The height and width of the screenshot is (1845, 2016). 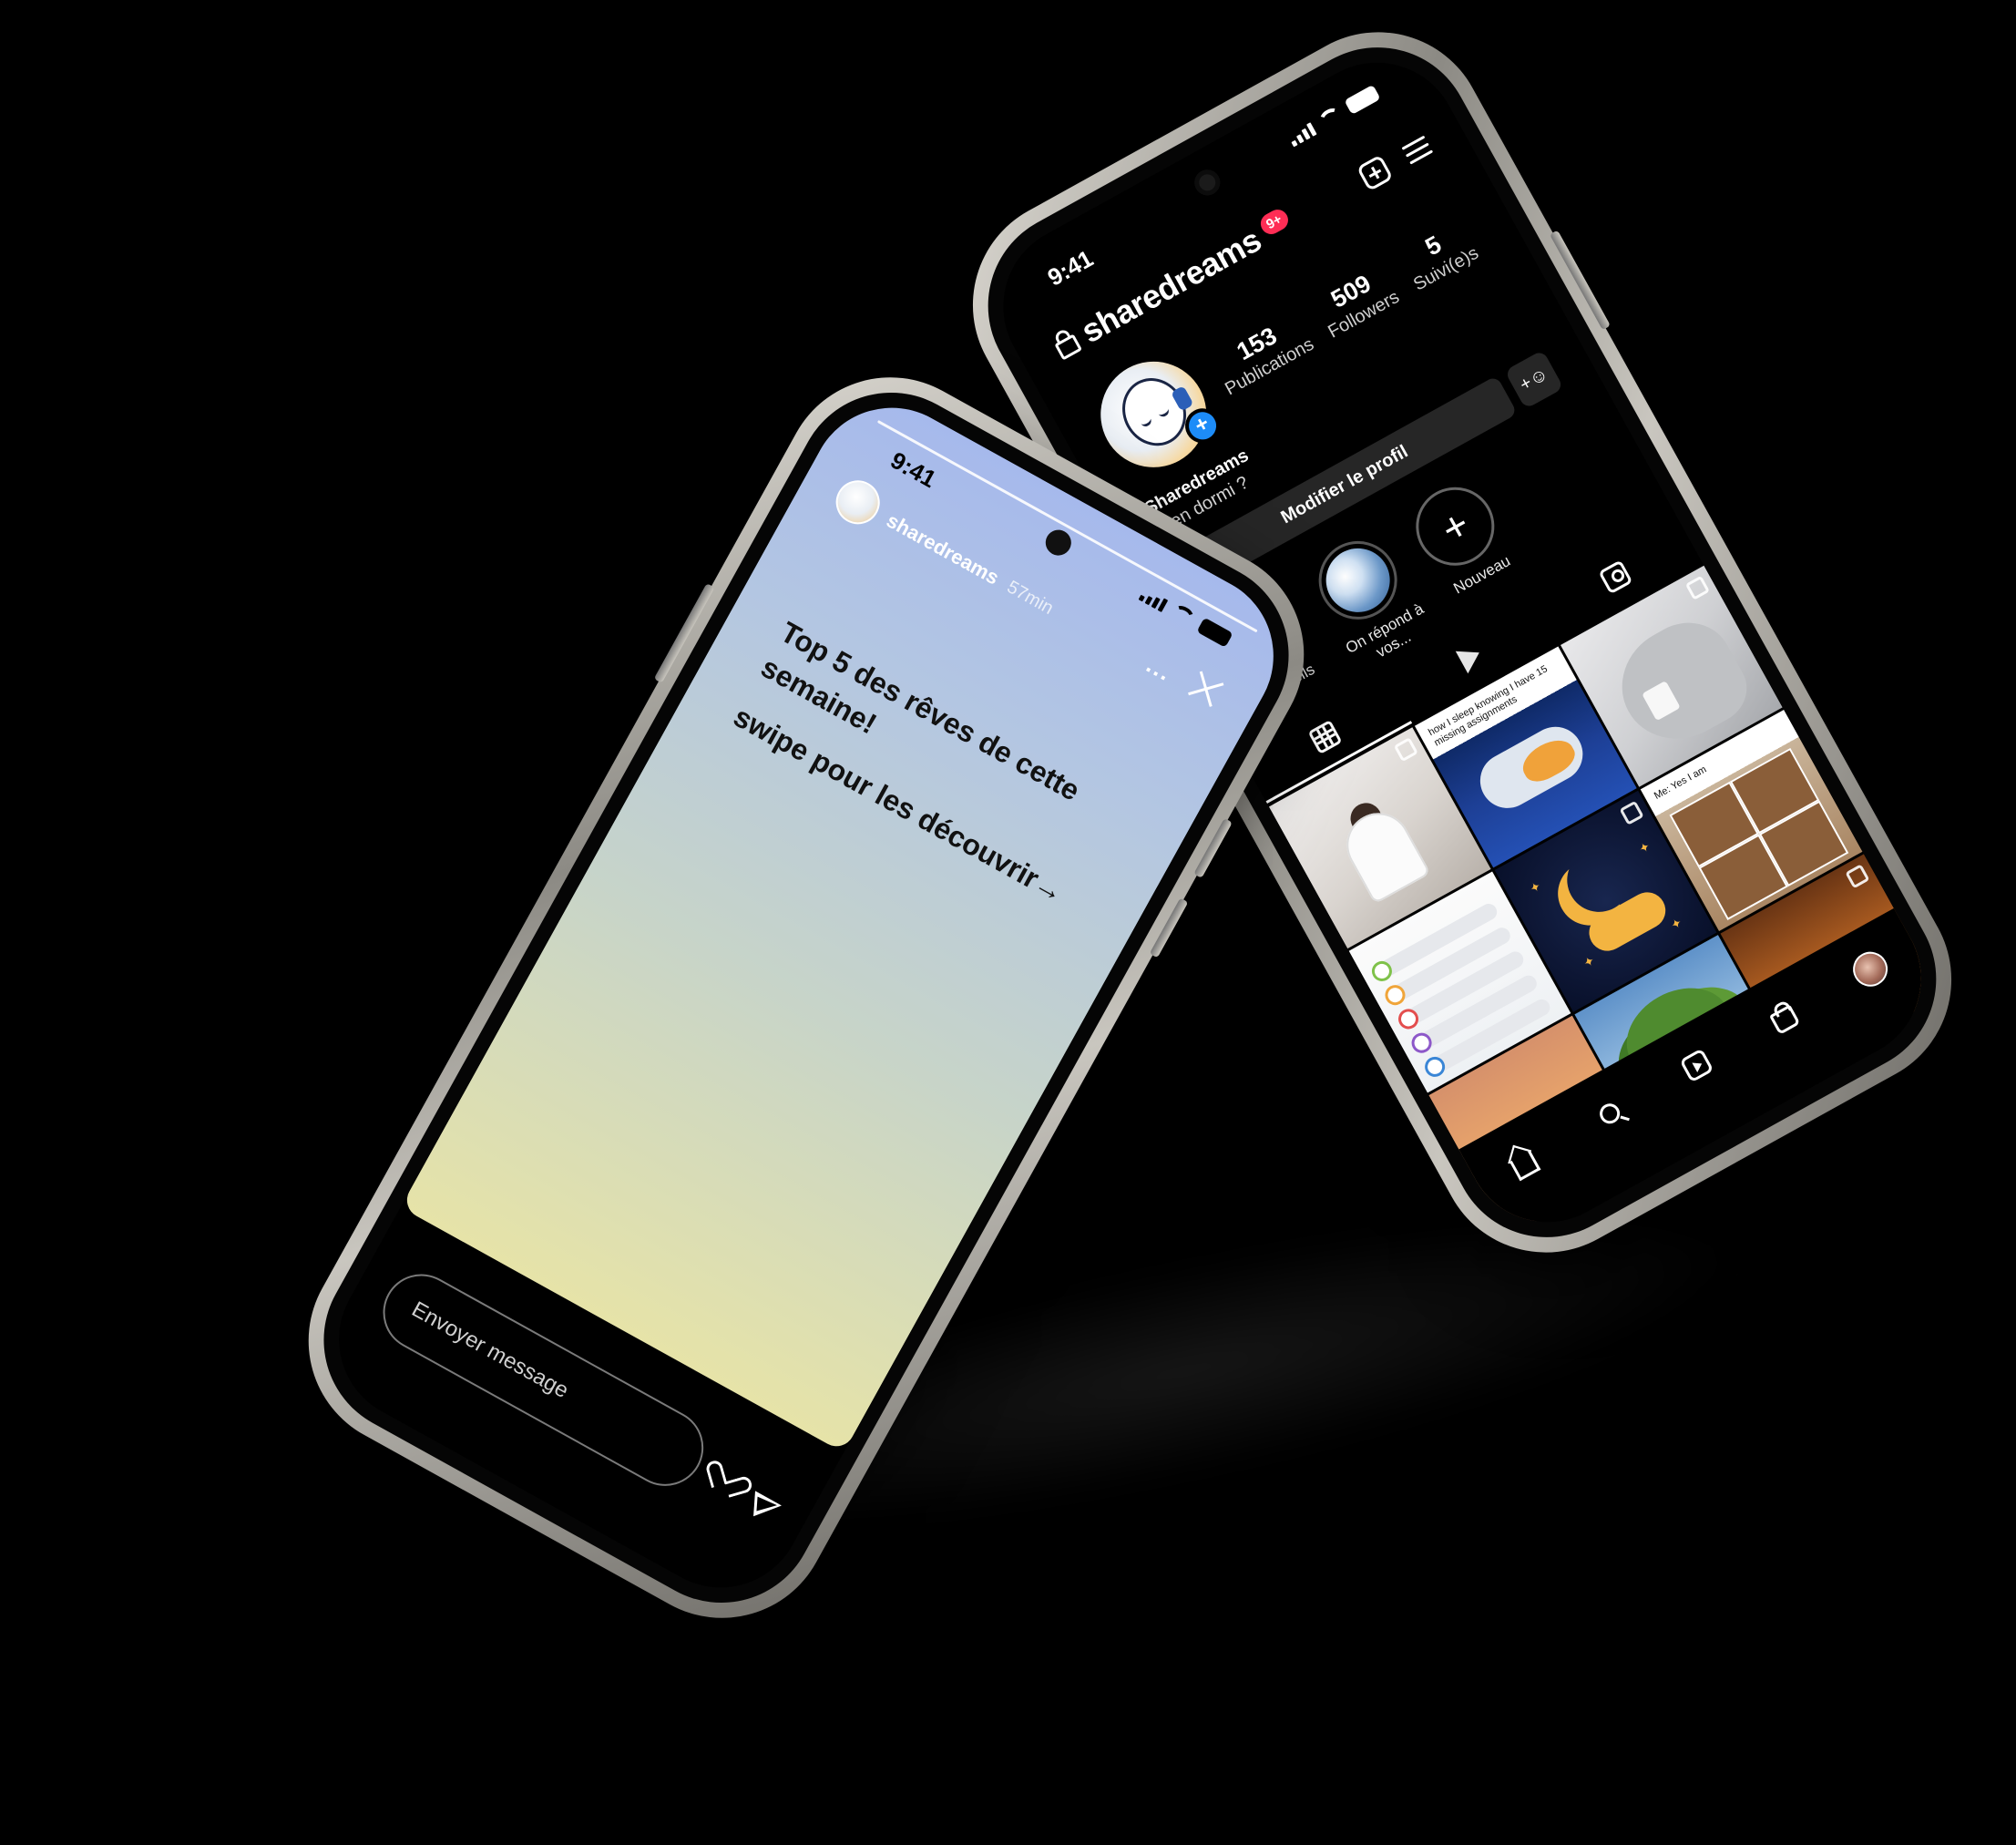 I want to click on profile-avatar, so click(x=1871, y=969).